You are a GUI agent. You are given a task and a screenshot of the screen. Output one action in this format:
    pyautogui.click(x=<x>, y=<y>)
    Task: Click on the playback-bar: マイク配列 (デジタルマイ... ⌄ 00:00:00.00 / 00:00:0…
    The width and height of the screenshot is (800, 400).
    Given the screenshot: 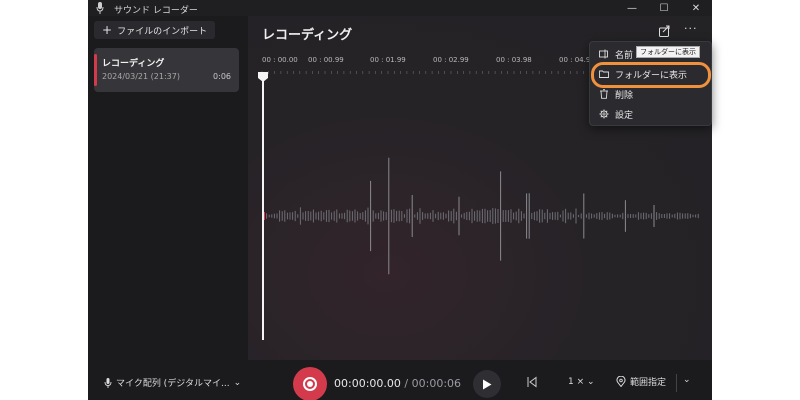 What is the action you would take?
    pyautogui.click(x=400, y=380)
    